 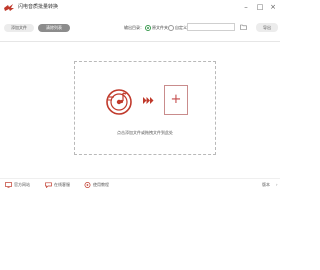 What do you see at coordinates (211, 27) in the screenshot?
I see `output-path-input` at bounding box center [211, 27].